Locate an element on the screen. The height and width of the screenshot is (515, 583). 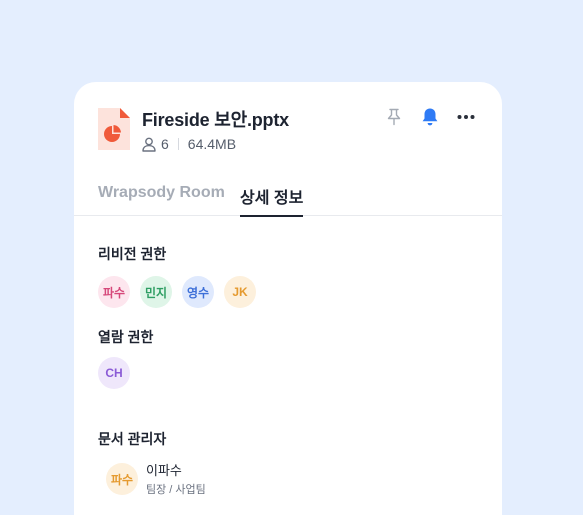
meta-divider is located at coordinates (178, 144).